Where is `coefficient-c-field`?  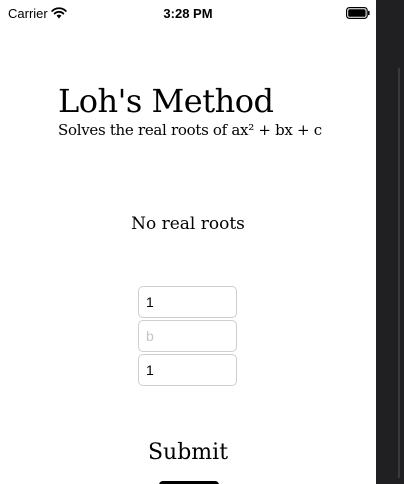
coefficient-c-field is located at coordinates (187, 370).